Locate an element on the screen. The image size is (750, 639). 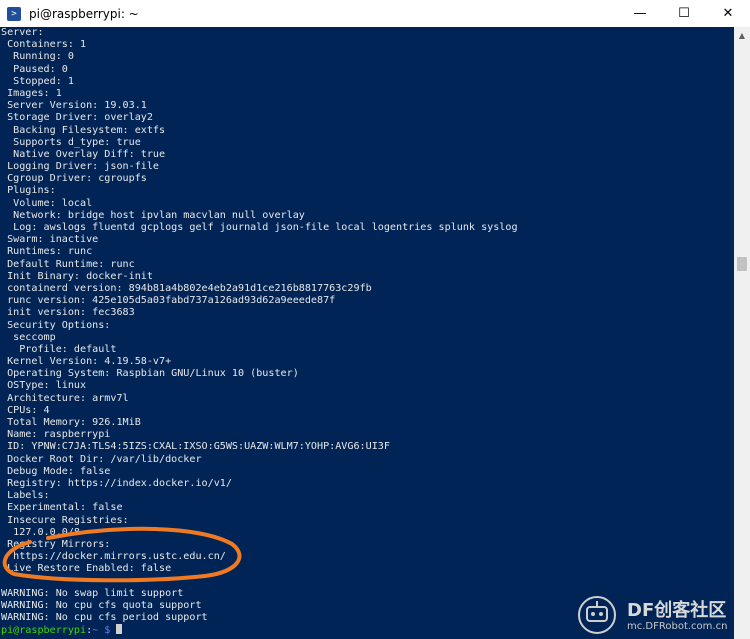
terminal-line: seccomp is located at coordinates (28, 337).